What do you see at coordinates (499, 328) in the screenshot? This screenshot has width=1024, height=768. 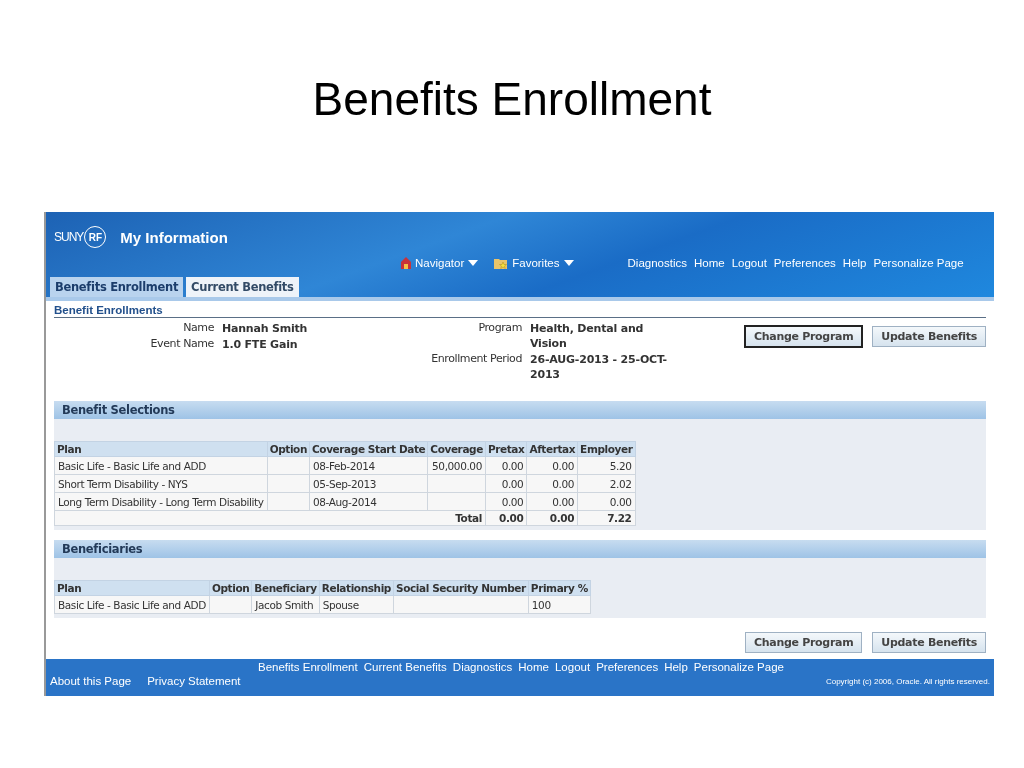 I see `field-label: Program` at bounding box center [499, 328].